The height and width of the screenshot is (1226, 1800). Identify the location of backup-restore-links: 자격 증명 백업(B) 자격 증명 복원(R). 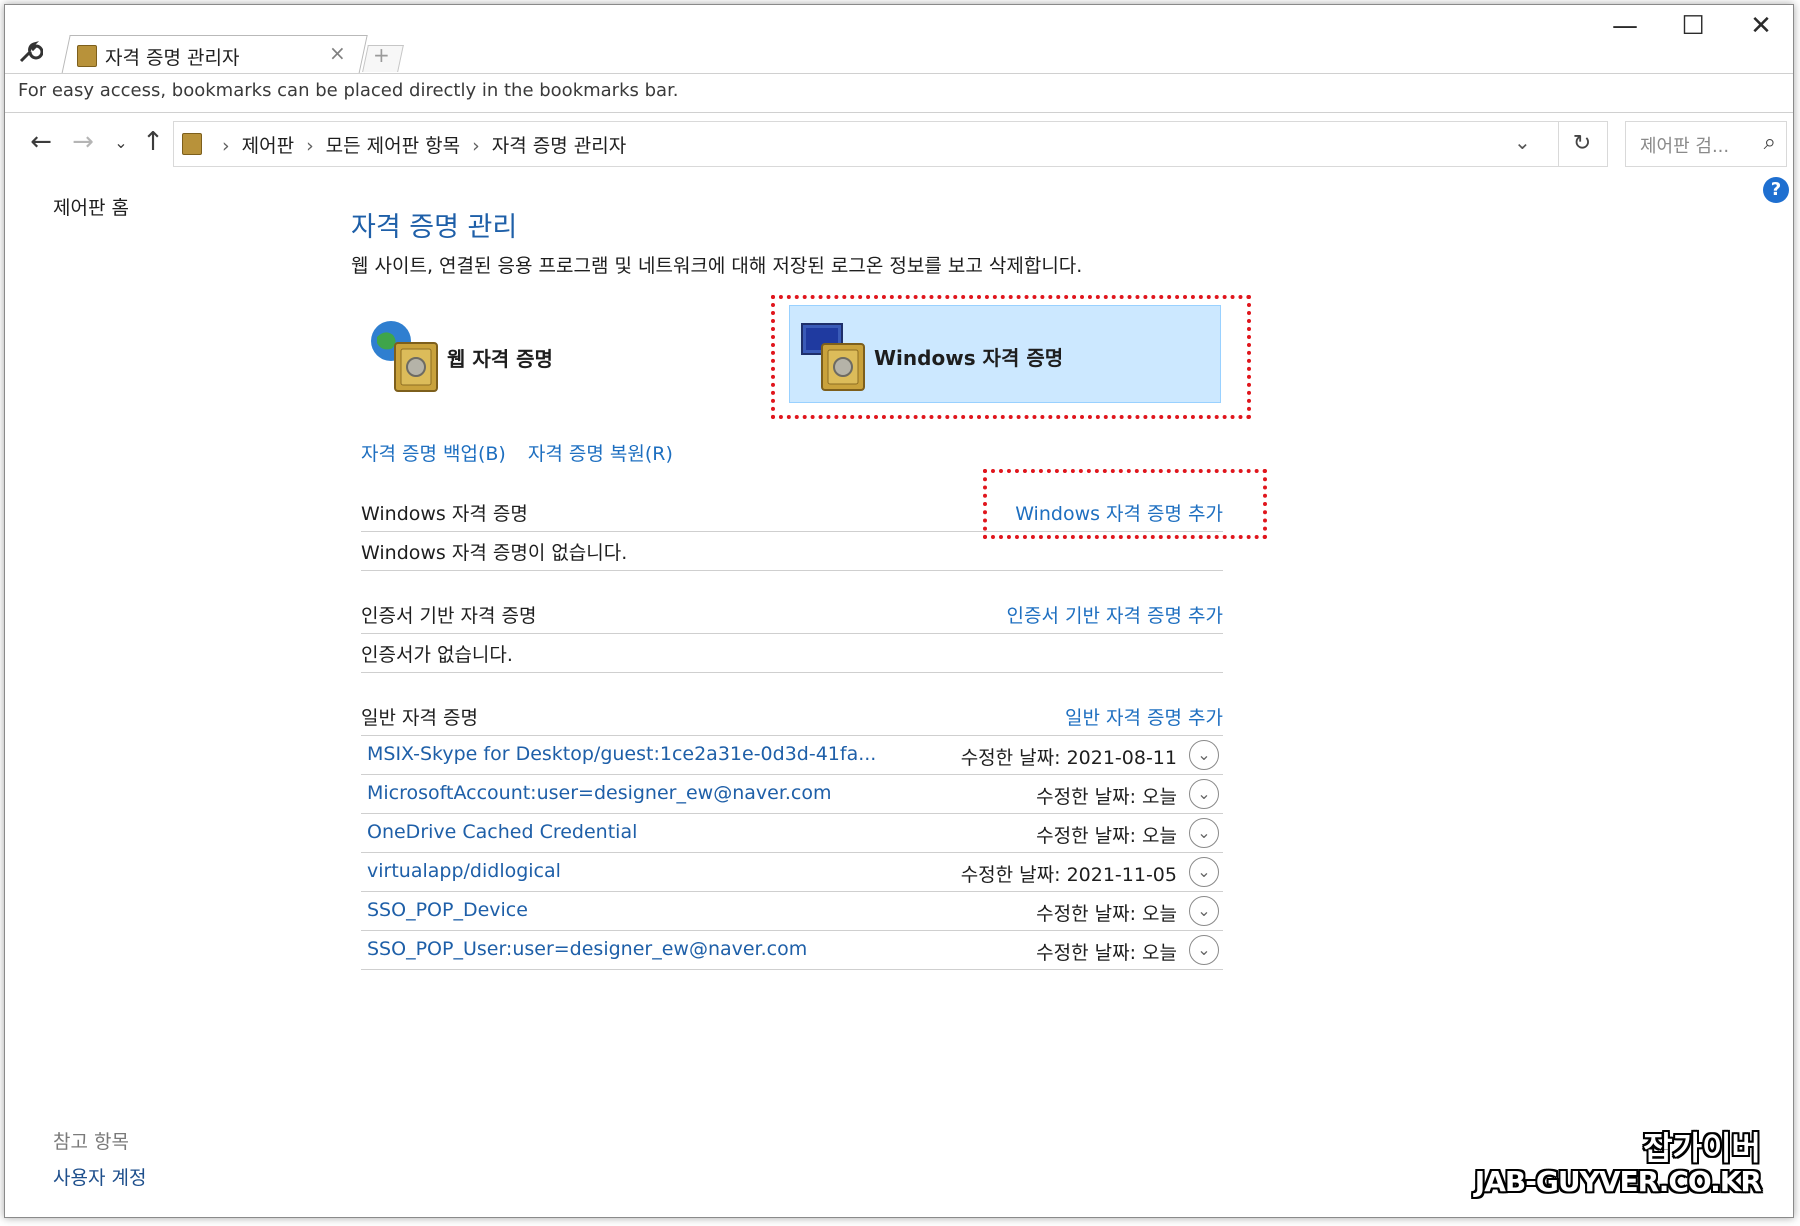
(525, 452).